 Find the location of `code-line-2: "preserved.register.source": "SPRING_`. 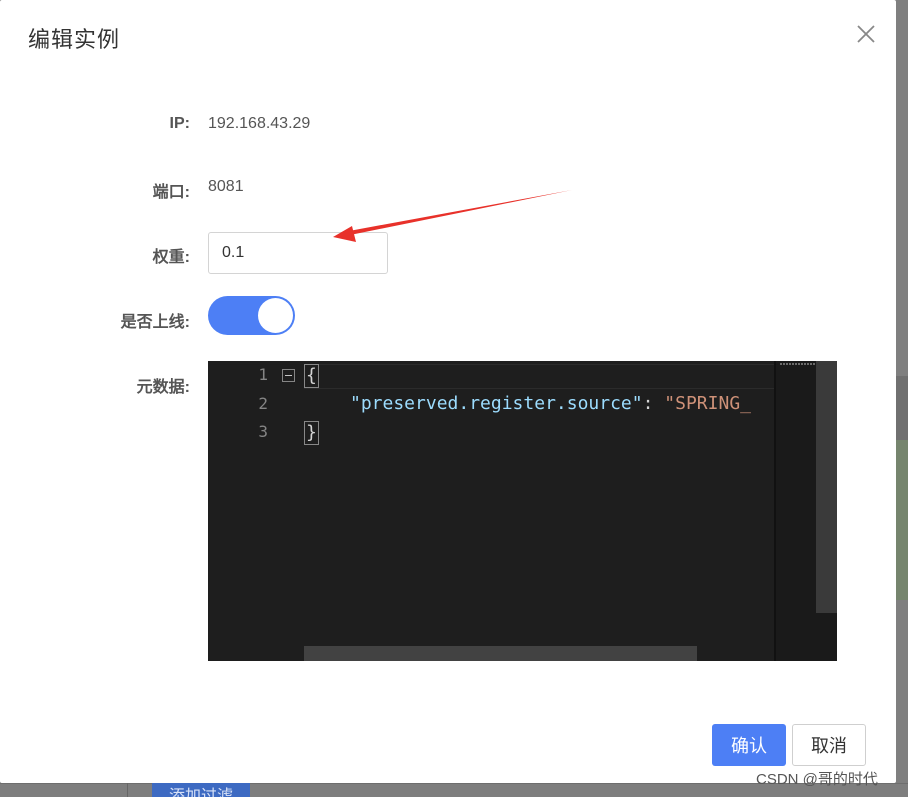

code-line-2: "preserved.register.source": "SPRING_ is located at coordinates (550, 403).